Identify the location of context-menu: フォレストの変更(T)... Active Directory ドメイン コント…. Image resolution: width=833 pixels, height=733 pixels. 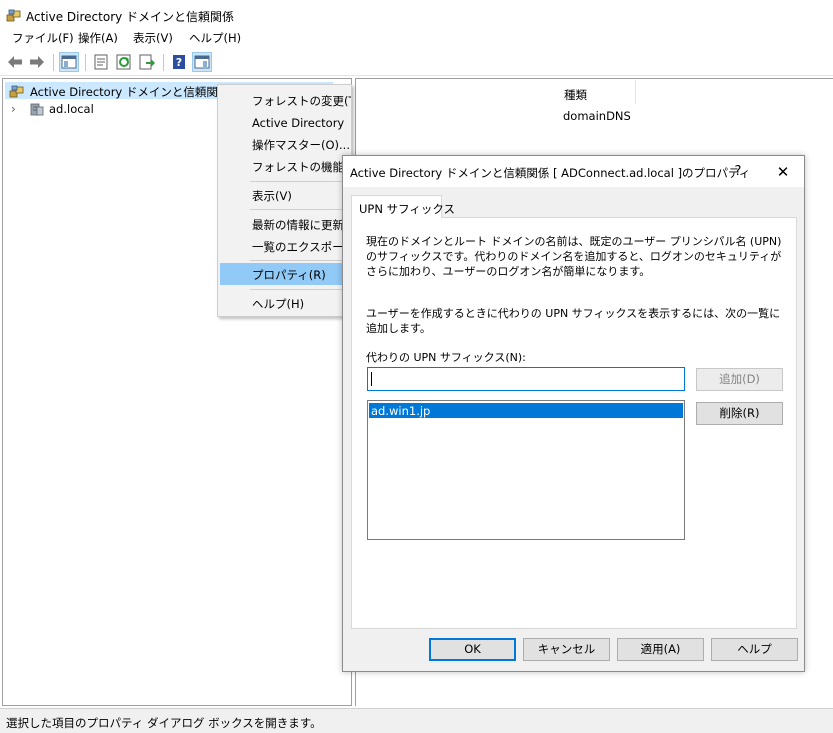
(284, 200).